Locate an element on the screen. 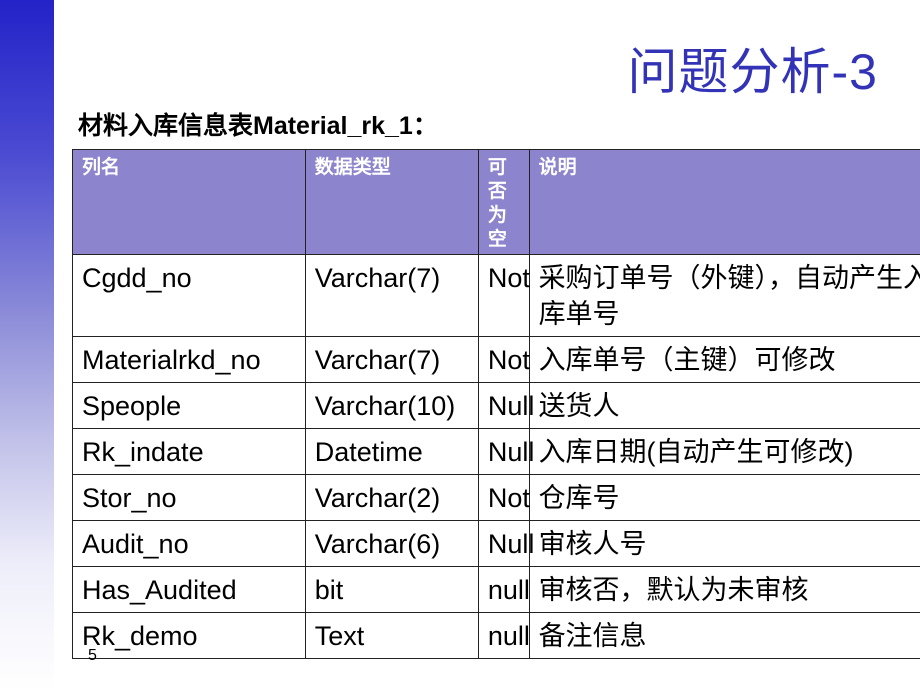 The width and height of the screenshot is (920, 690). cell-column-name: Rk_indate is located at coordinates (189, 451).